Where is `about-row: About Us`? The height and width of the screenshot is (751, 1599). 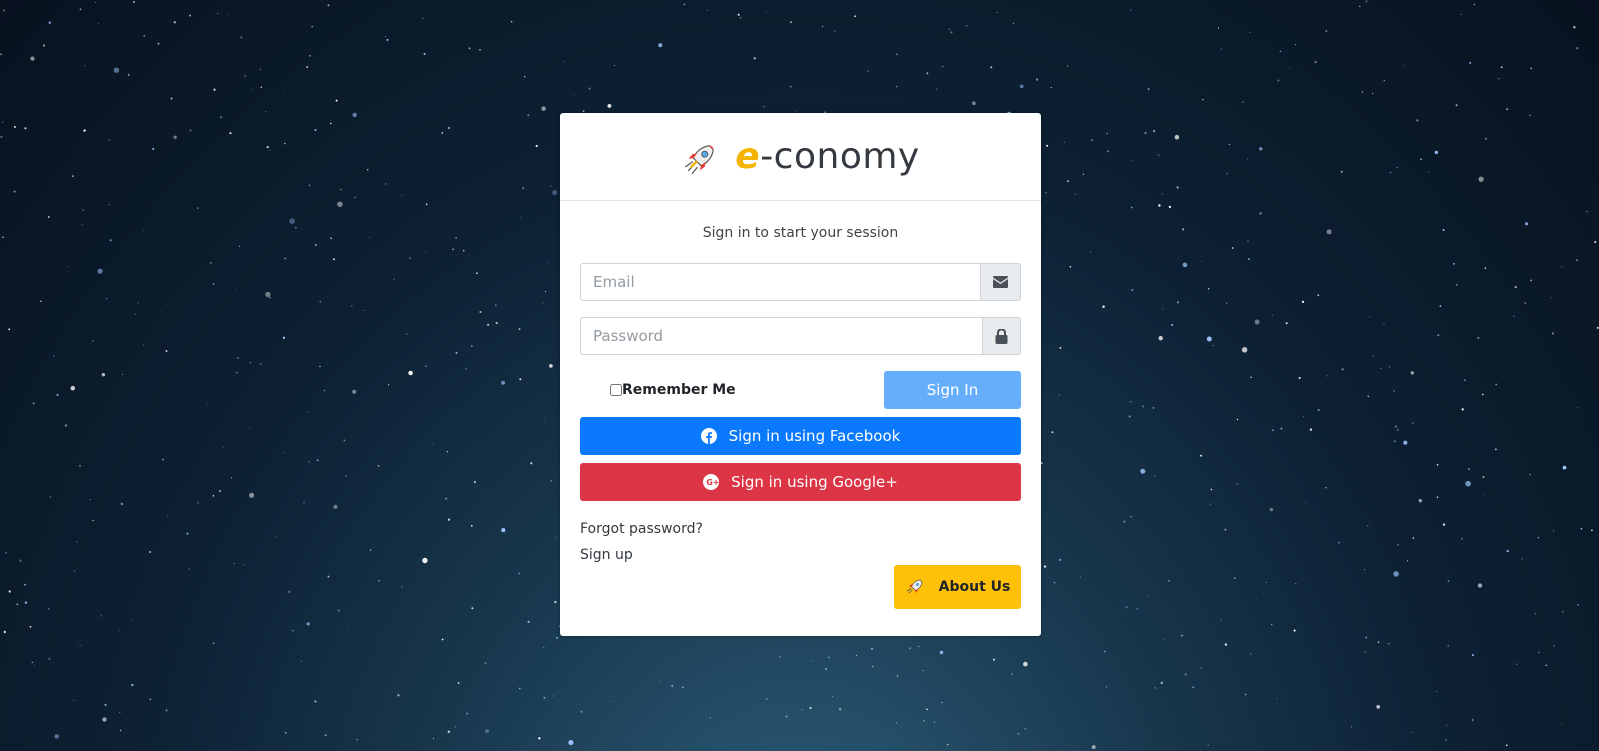
about-row: About Us is located at coordinates (800, 587).